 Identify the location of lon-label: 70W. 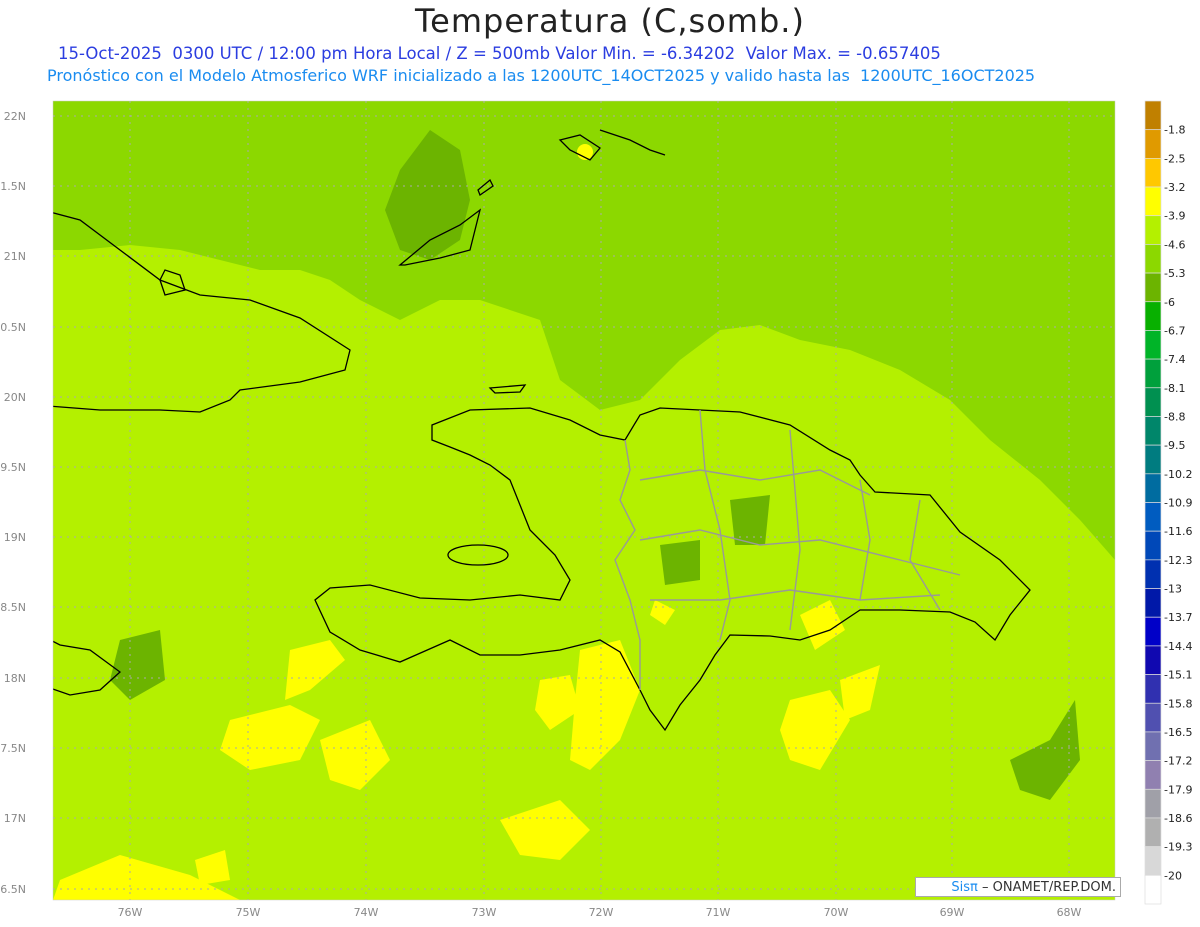
(836, 912).